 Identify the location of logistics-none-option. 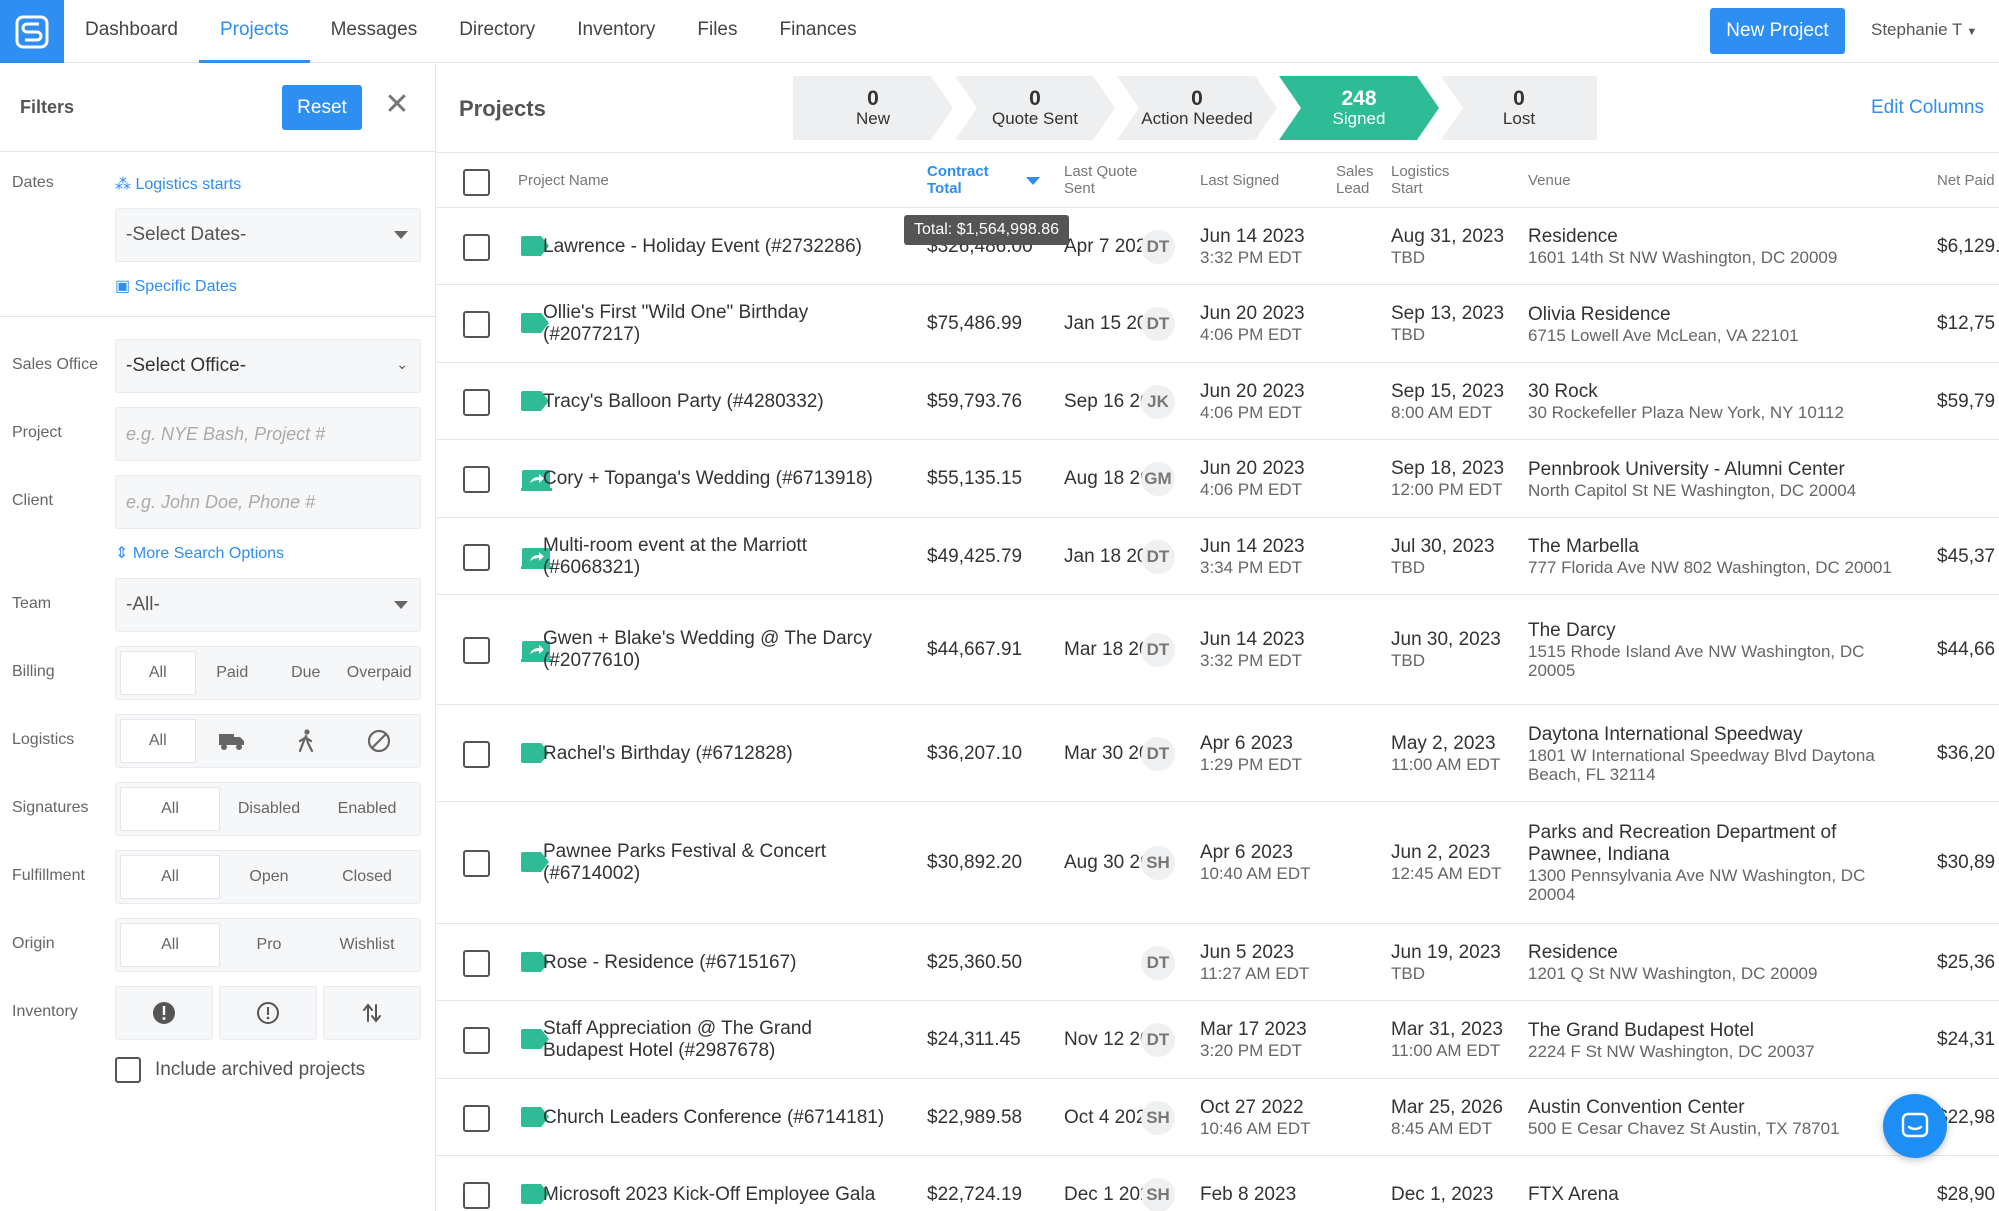
(380, 741).